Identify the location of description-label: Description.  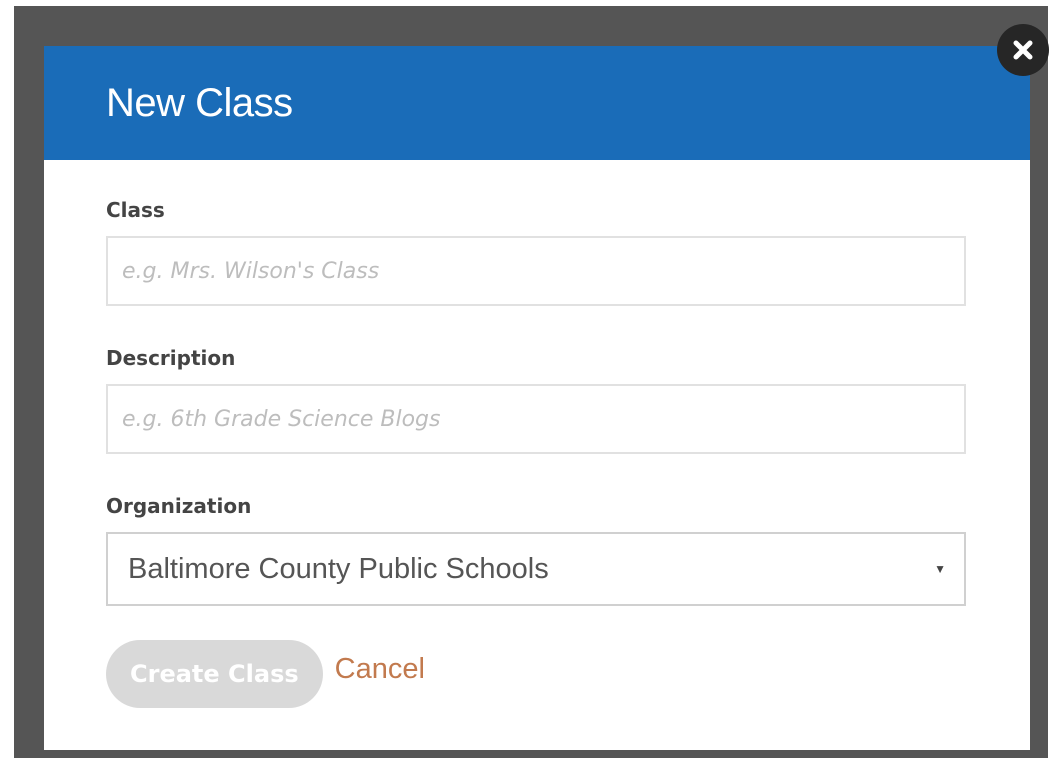
(171, 358).